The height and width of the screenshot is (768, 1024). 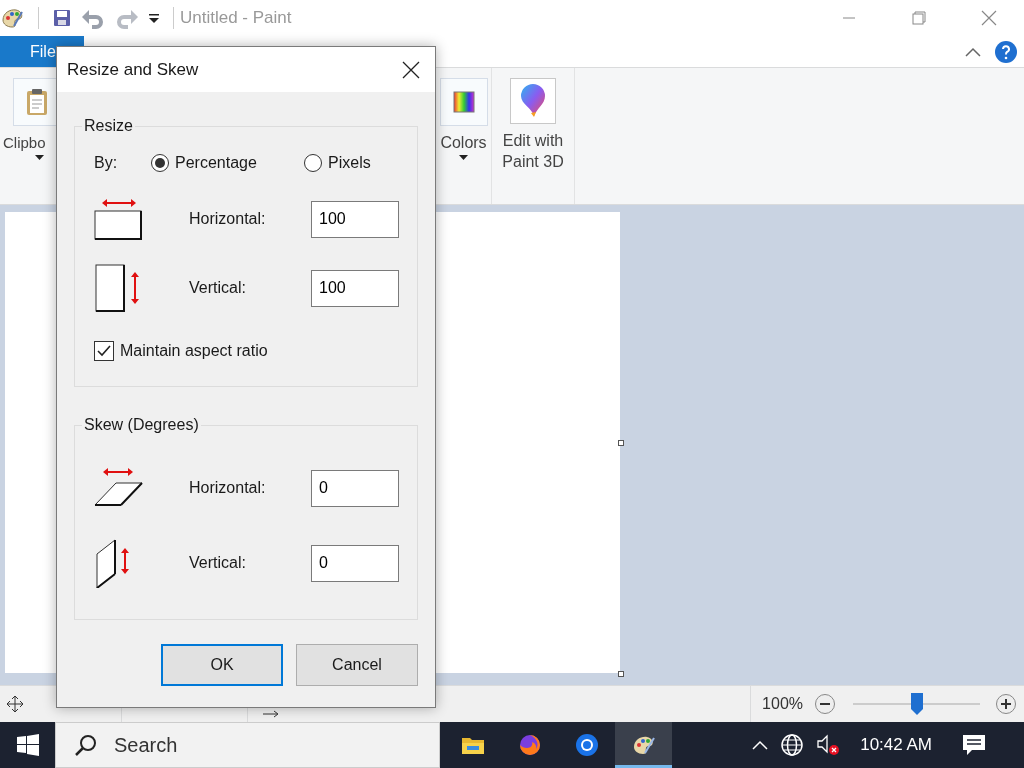 I want to click on zoom-level: 100%, so click(x=782, y=704).